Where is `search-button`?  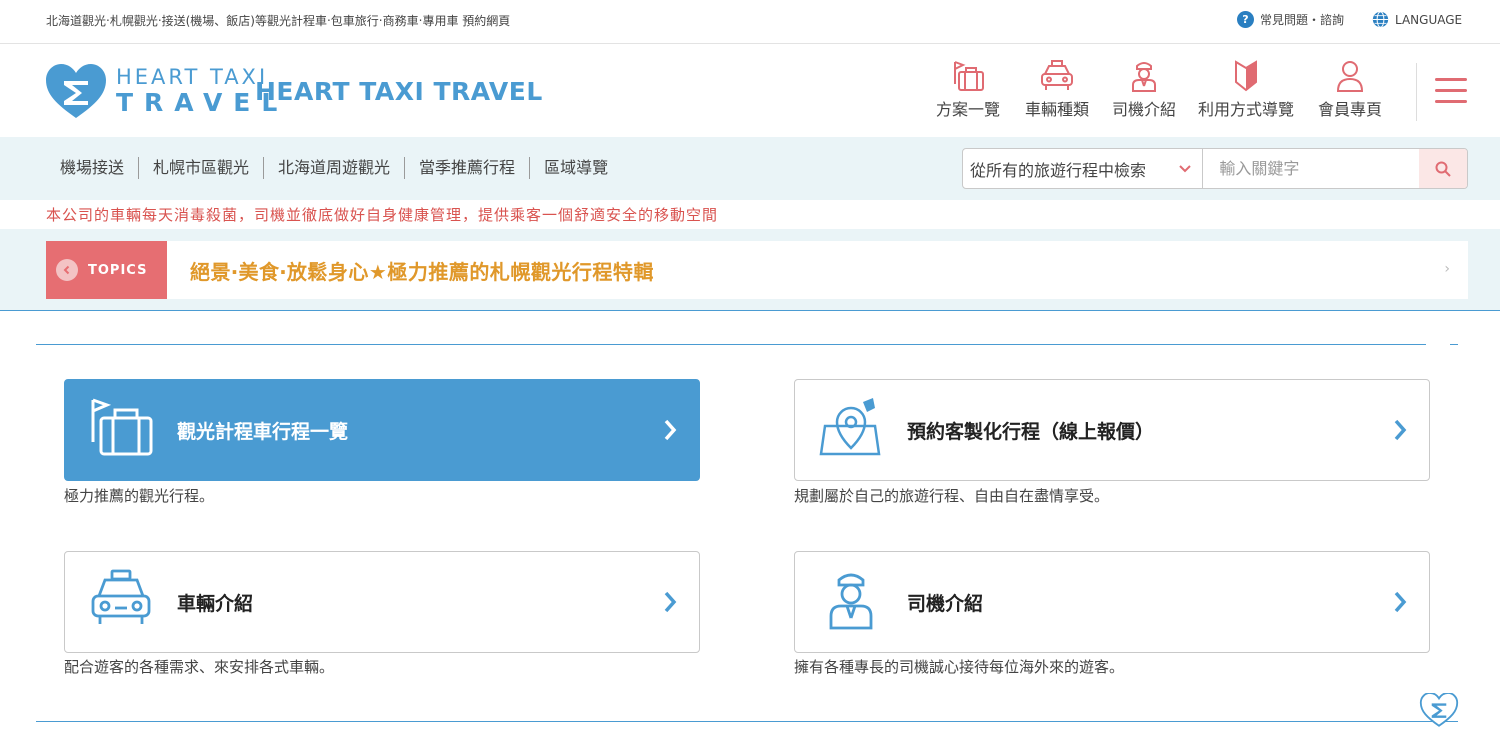 search-button is located at coordinates (1443, 168).